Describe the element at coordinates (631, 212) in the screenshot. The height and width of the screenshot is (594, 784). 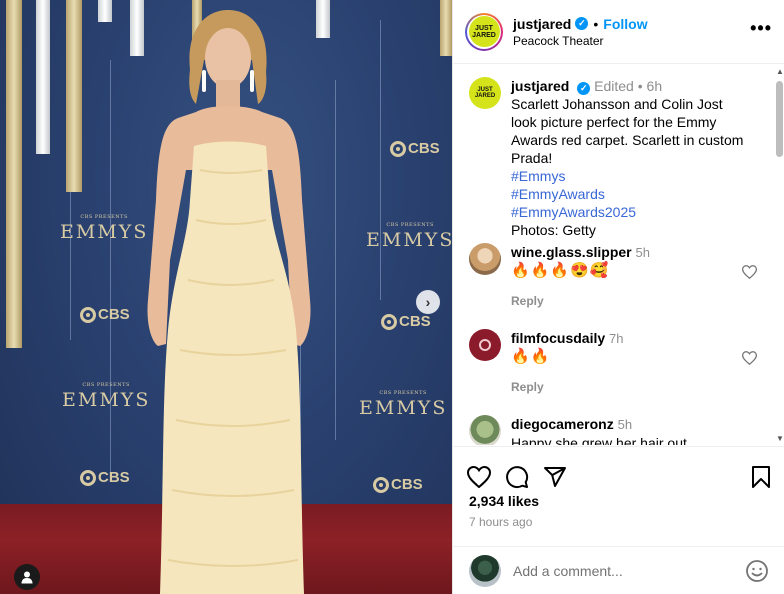
I see `hashtag-link: #EmmyAwards2025` at that location.